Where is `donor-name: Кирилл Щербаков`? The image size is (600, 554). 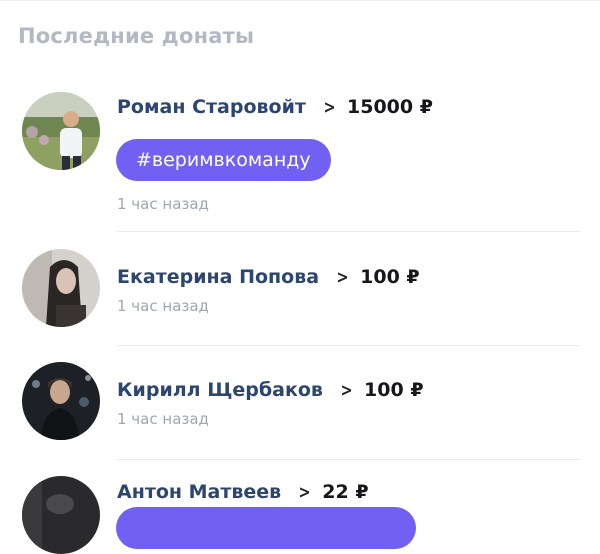 donor-name: Кирилл Щербаков is located at coordinates (220, 390).